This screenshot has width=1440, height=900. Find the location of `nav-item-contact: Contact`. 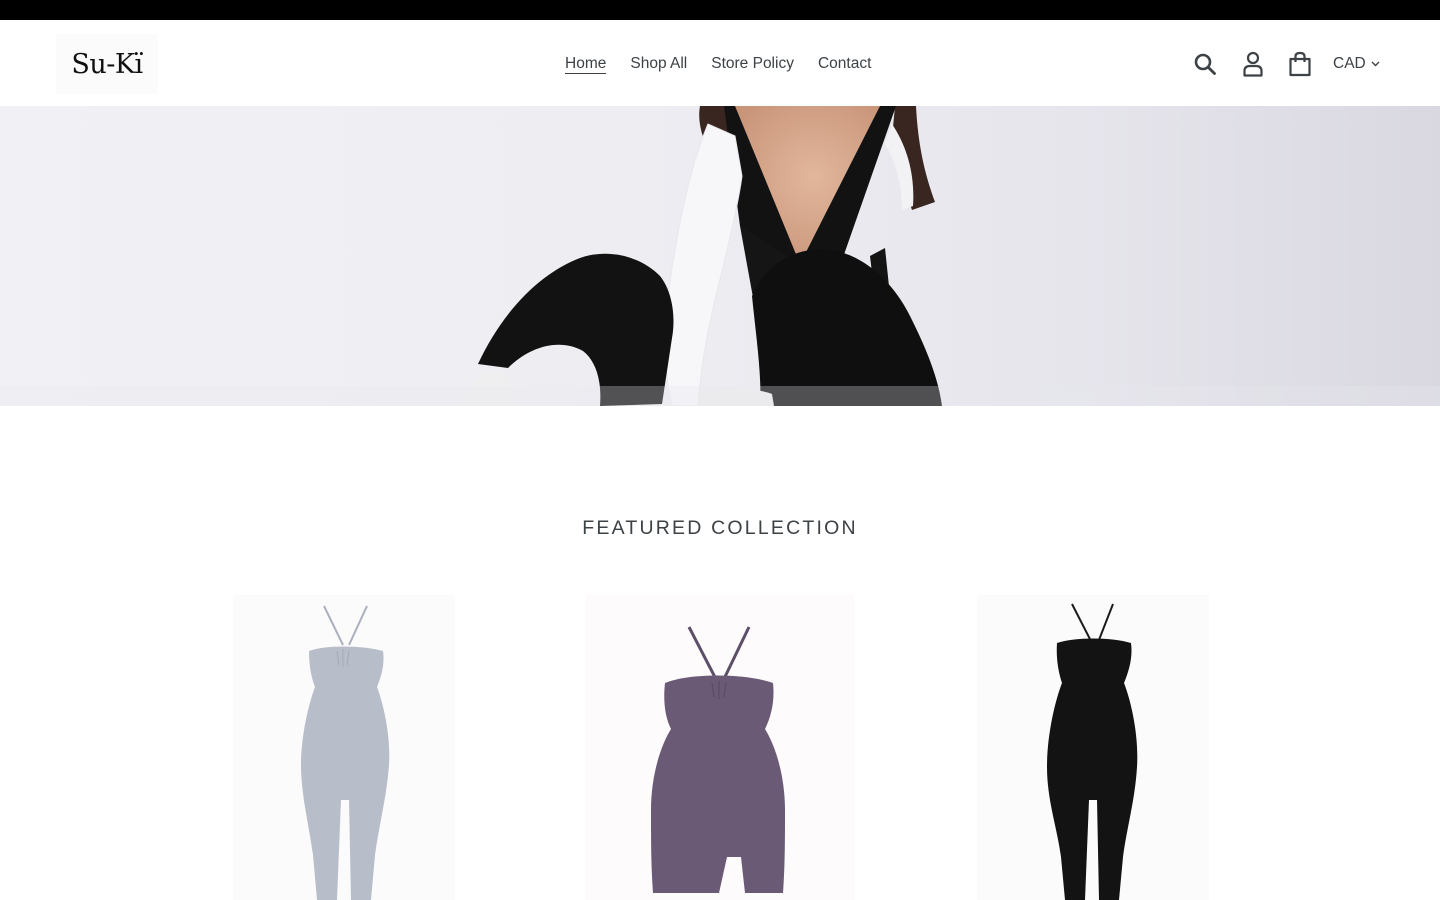

nav-item-contact: Contact is located at coordinates (844, 64).